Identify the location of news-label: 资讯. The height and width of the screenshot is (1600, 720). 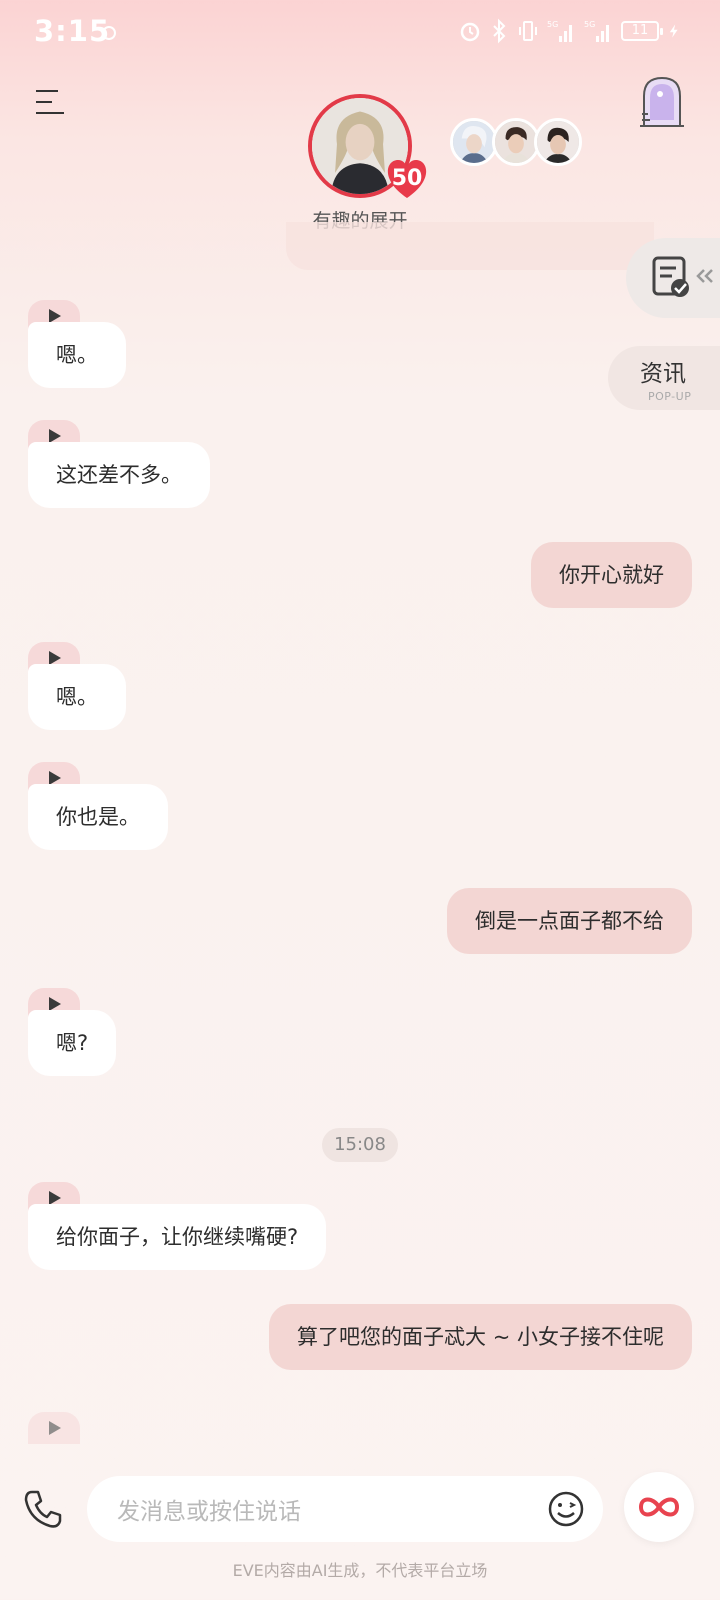
(663, 374).